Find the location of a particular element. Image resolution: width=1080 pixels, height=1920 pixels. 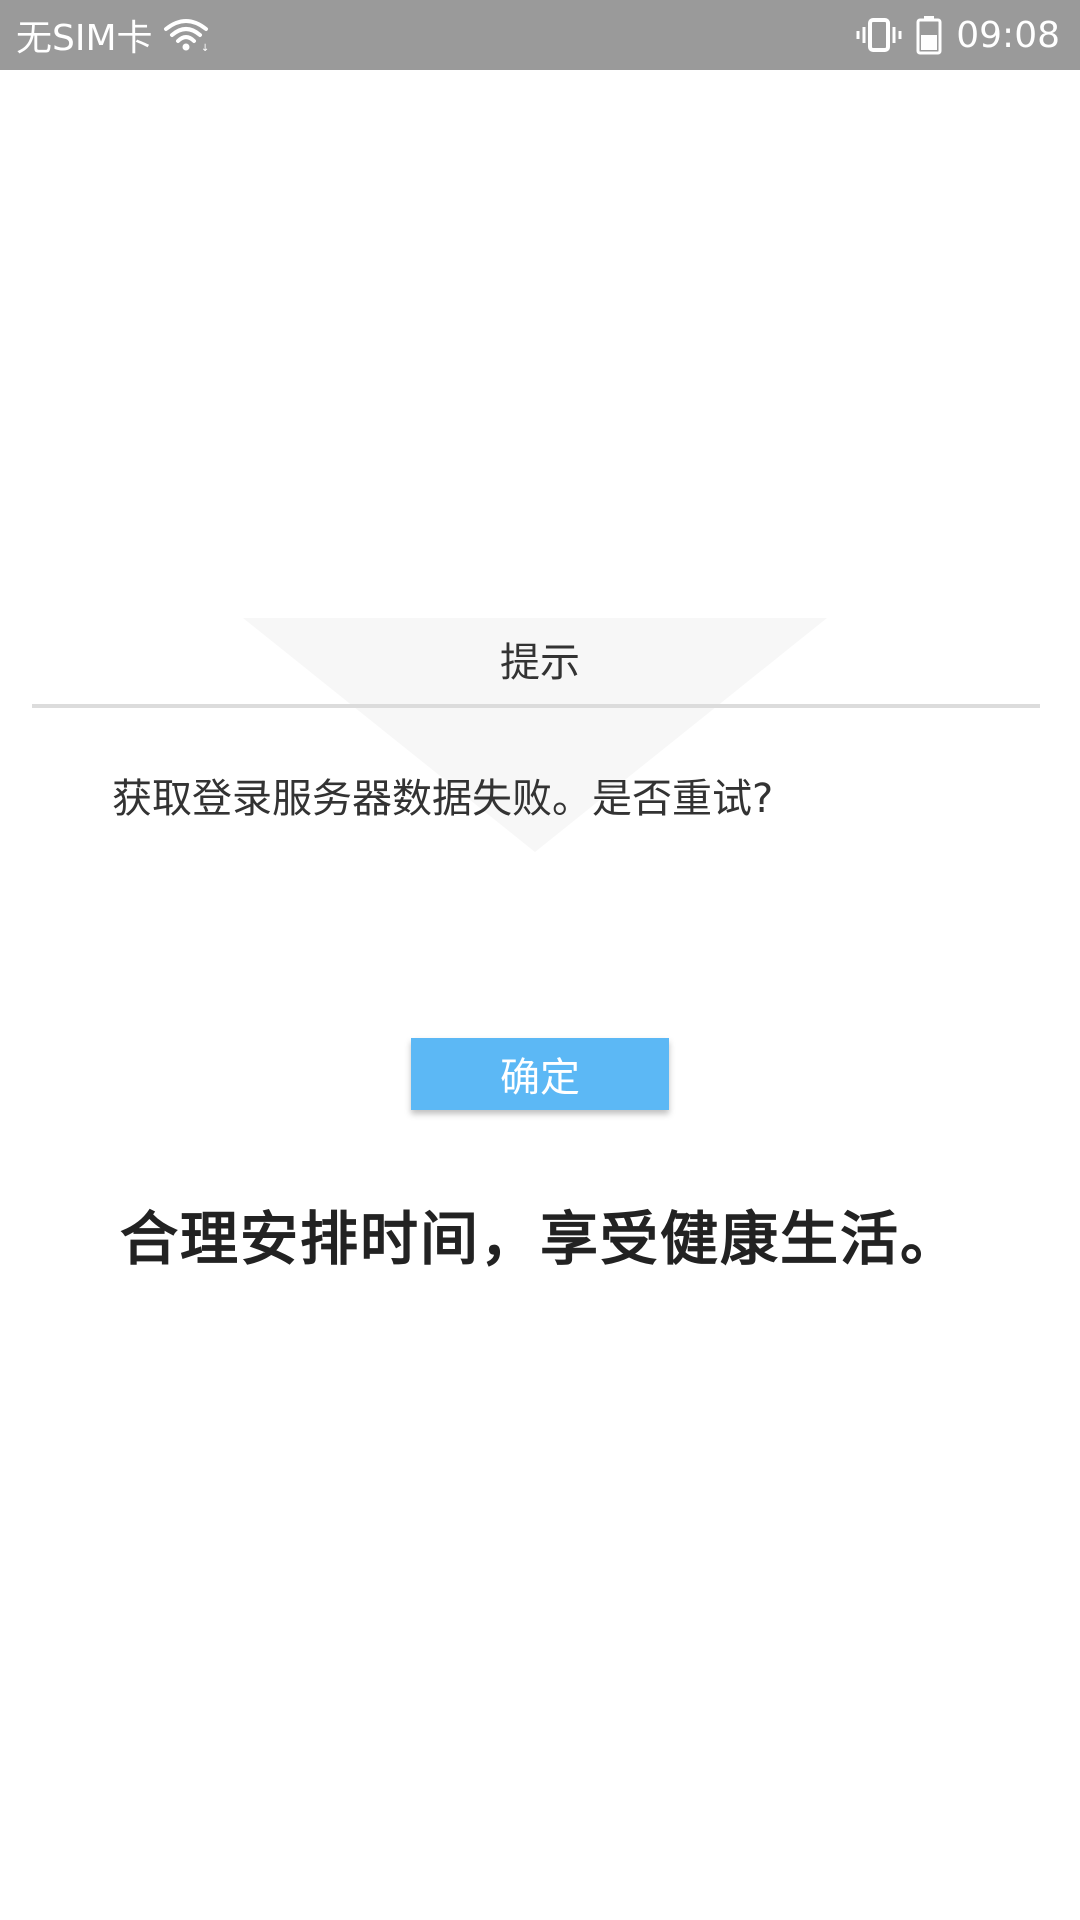

decorative-triangle is located at coordinates (535, 735).